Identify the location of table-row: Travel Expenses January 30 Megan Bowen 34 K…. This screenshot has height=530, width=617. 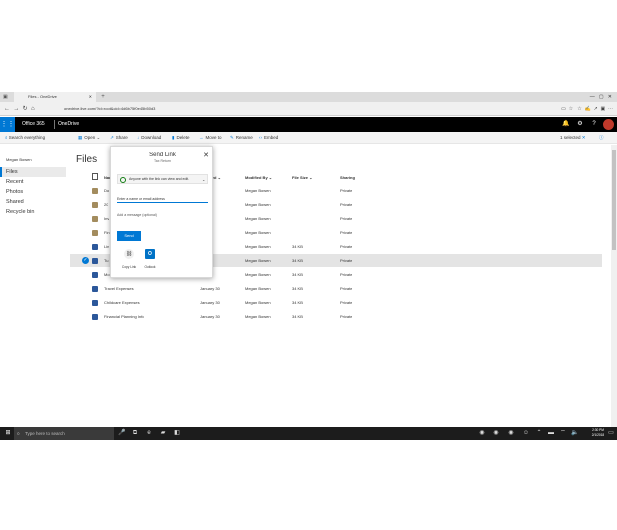
(336, 288).